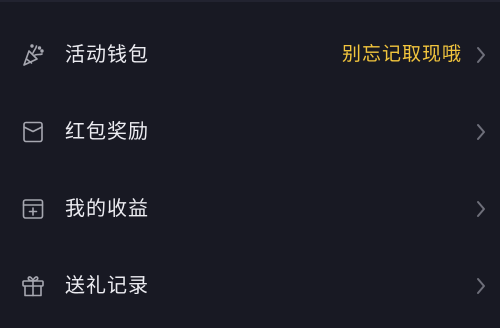 Image resolution: width=500 pixels, height=328 pixels. Describe the element at coordinates (107, 208) in the screenshot. I see `menu-item-label: 我的收益` at that location.